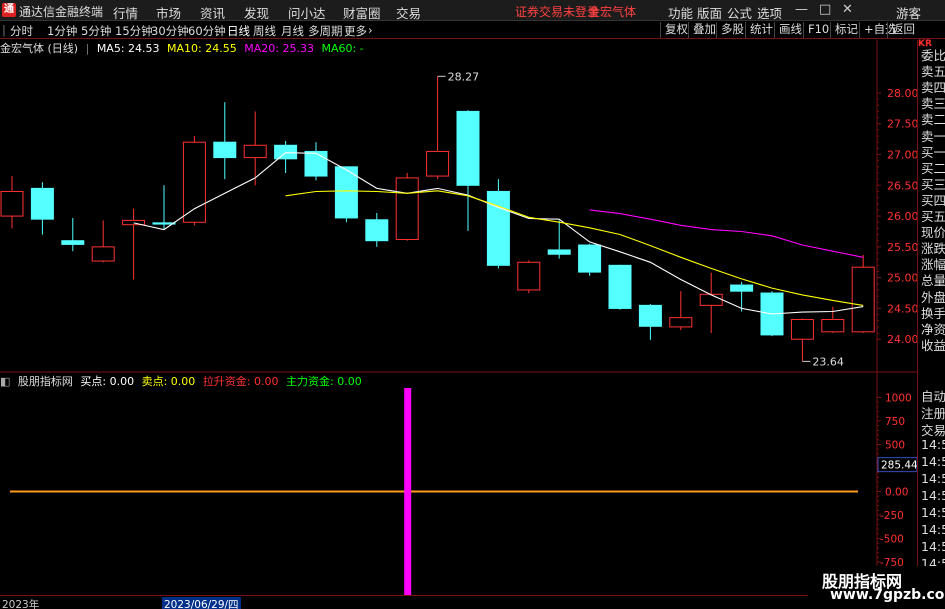  I want to click on menu-ask: 问小达, so click(307, 12).